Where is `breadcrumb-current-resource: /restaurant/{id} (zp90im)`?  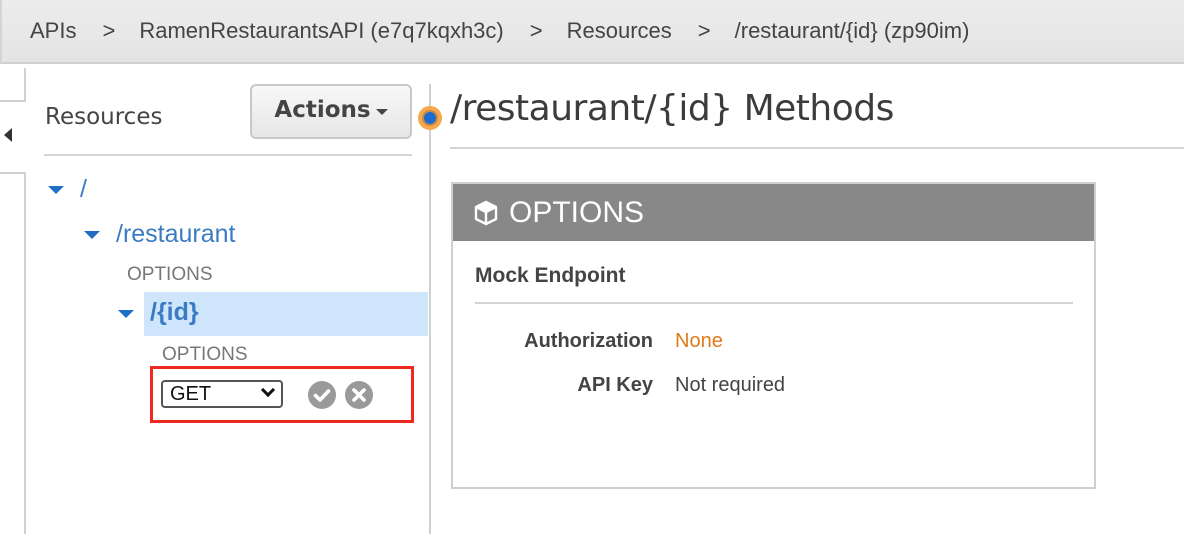 breadcrumb-current-resource: /restaurant/{id} (zp90im) is located at coordinates (852, 30).